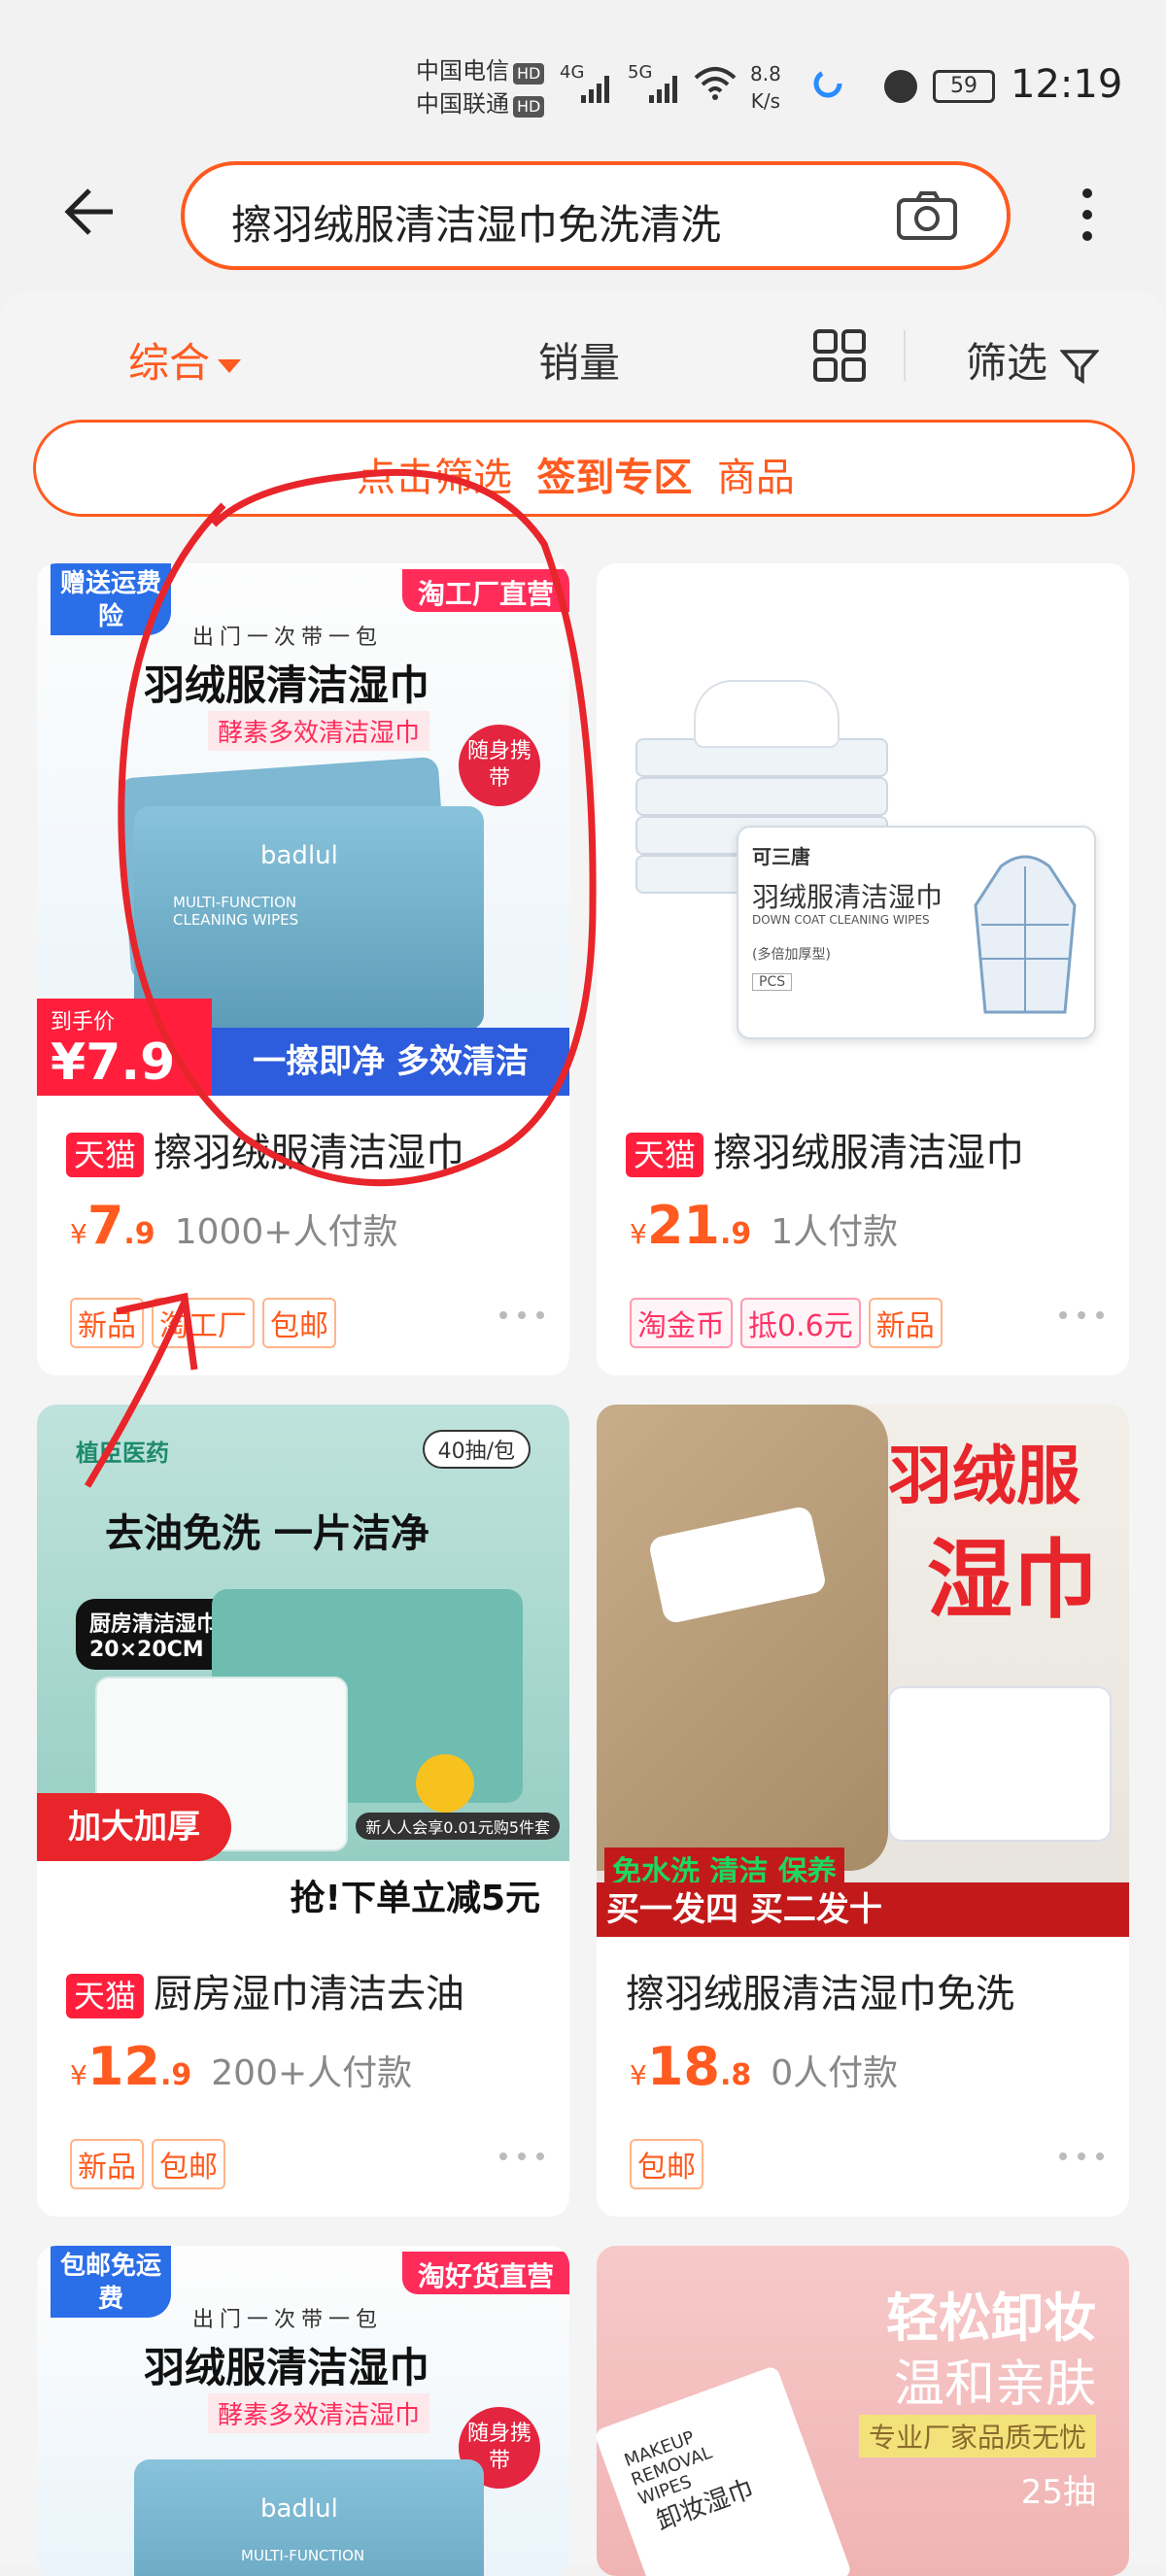  What do you see at coordinates (991, 2318) in the screenshot?
I see `image-headline: 轻松卸妆` at bounding box center [991, 2318].